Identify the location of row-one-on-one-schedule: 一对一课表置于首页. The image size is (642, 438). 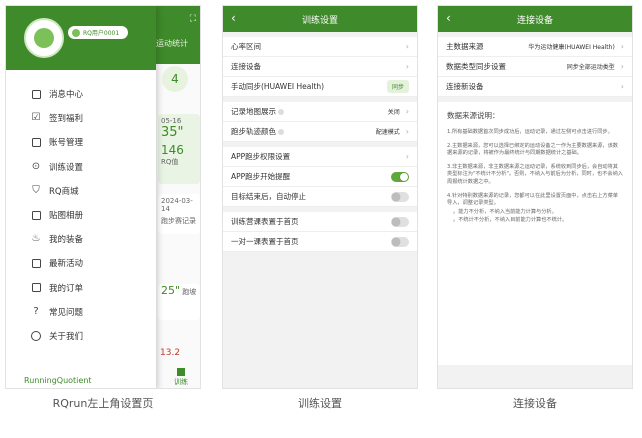
(320, 242).